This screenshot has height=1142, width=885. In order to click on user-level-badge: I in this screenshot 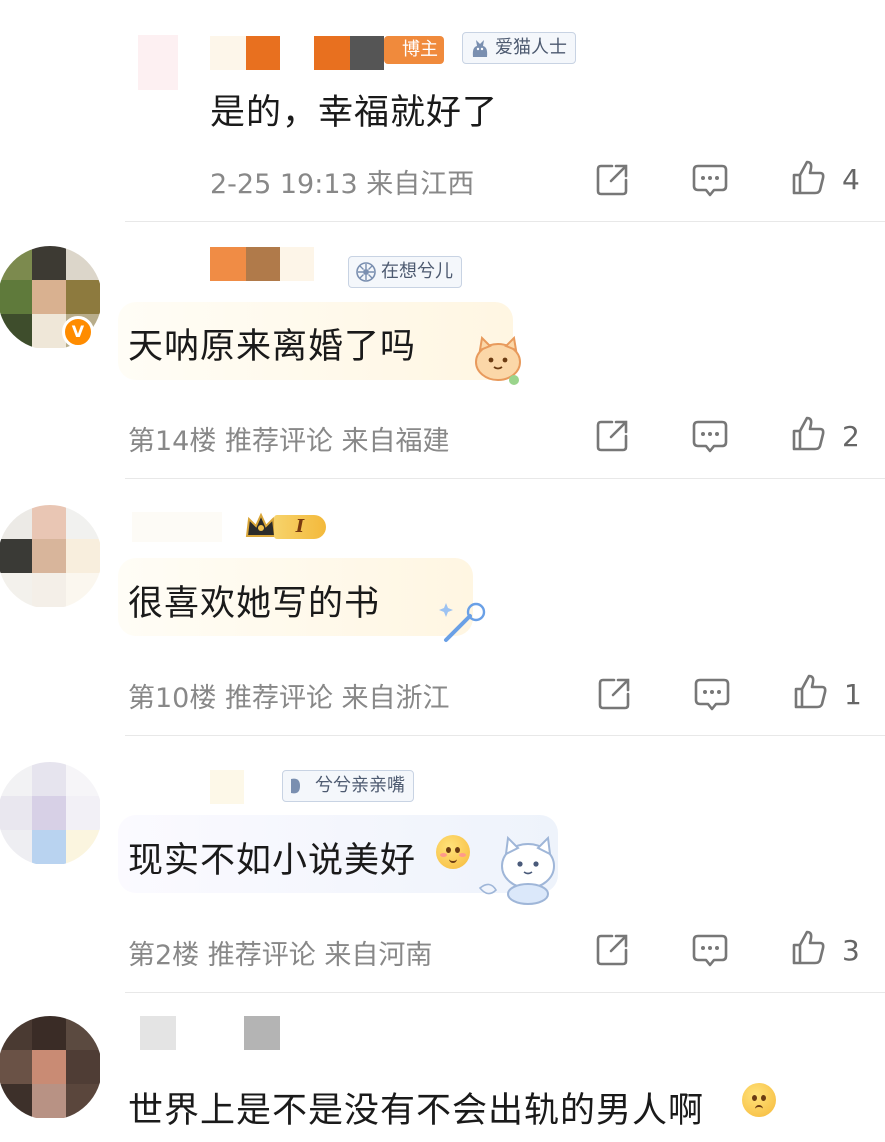, I will do `click(289, 526)`.